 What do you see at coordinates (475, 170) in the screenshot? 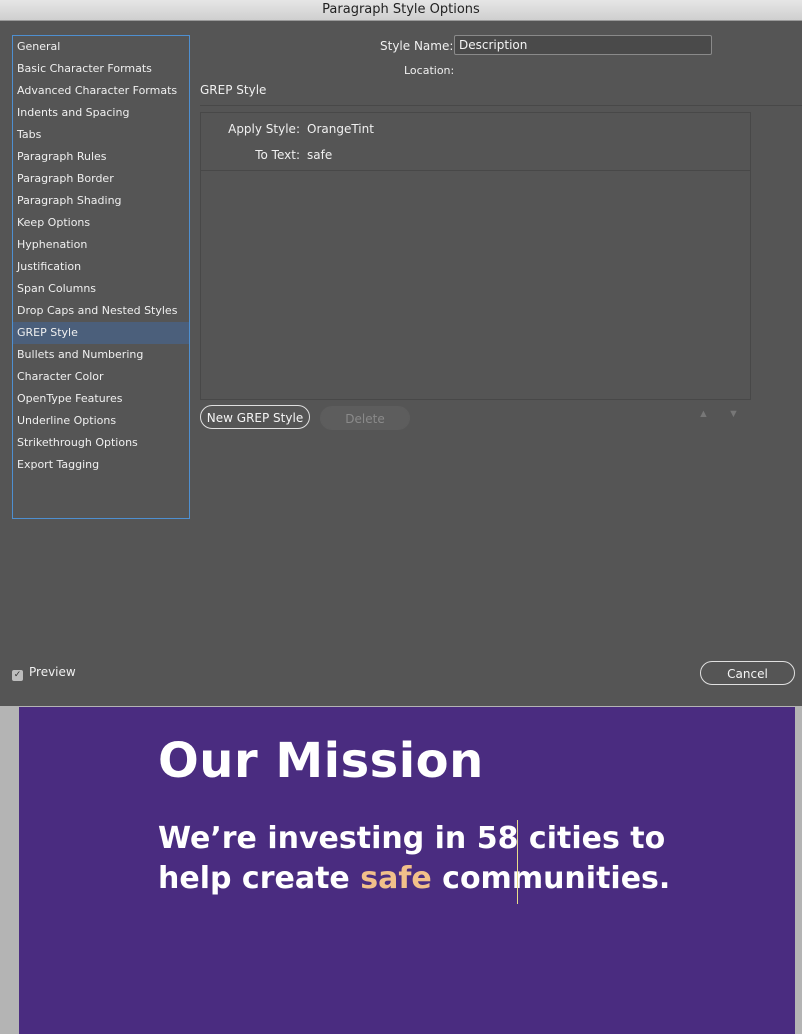
I see `grep-row-divider` at bounding box center [475, 170].